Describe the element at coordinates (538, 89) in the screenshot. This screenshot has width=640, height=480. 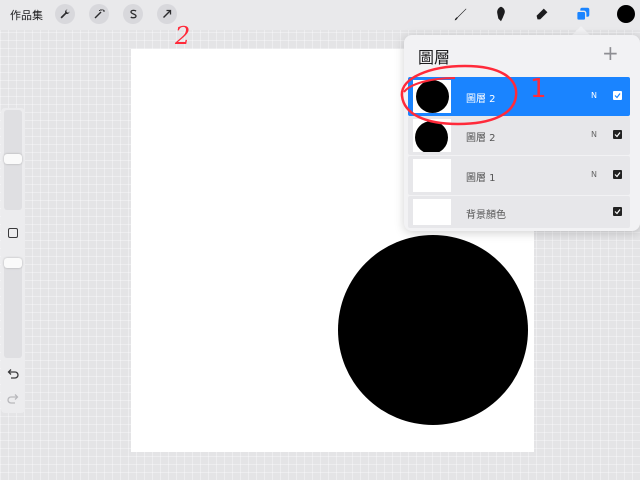
I see `annotation-number-1: 1` at that location.